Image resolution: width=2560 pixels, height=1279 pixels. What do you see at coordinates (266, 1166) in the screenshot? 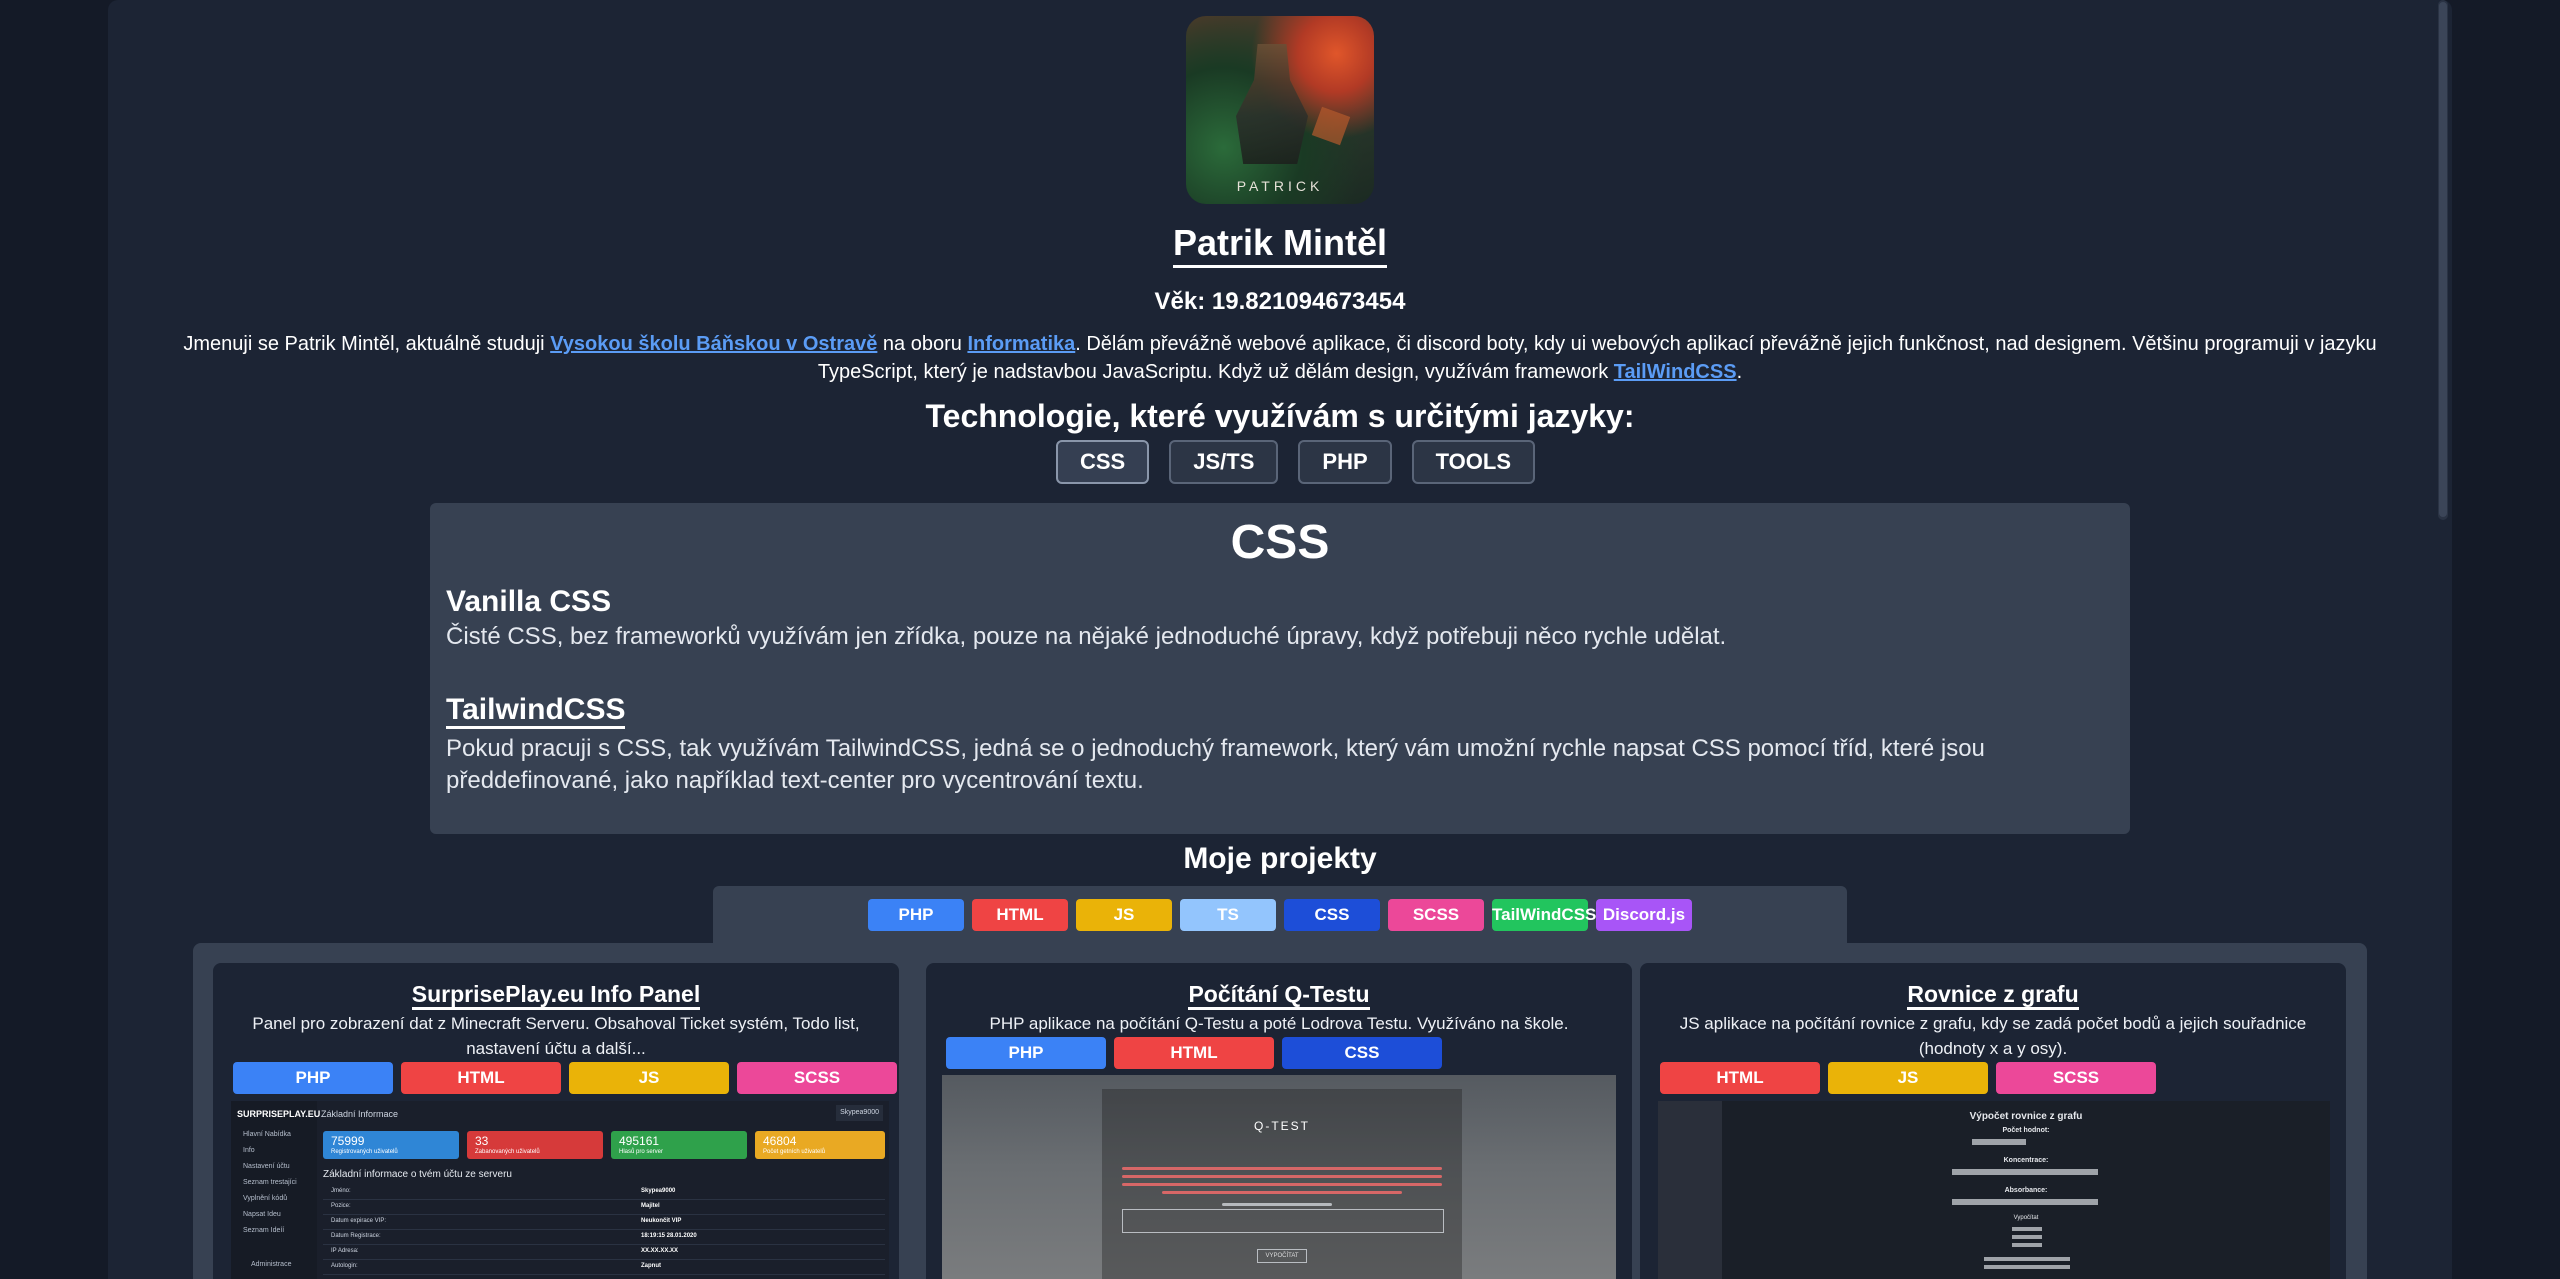
I see `preview-menu-item: Nastavení účtu` at bounding box center [266, 1166].